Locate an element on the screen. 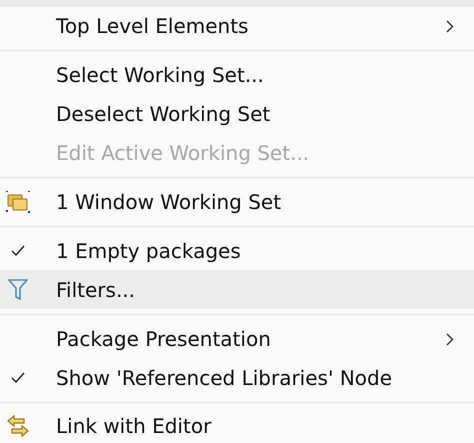  link-icon is located at coordinates (18, 426).